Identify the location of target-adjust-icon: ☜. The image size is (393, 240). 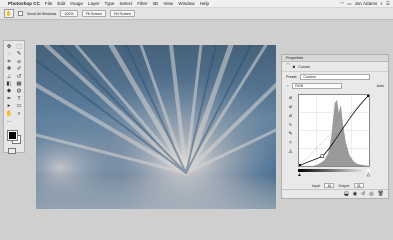
(287, 86).